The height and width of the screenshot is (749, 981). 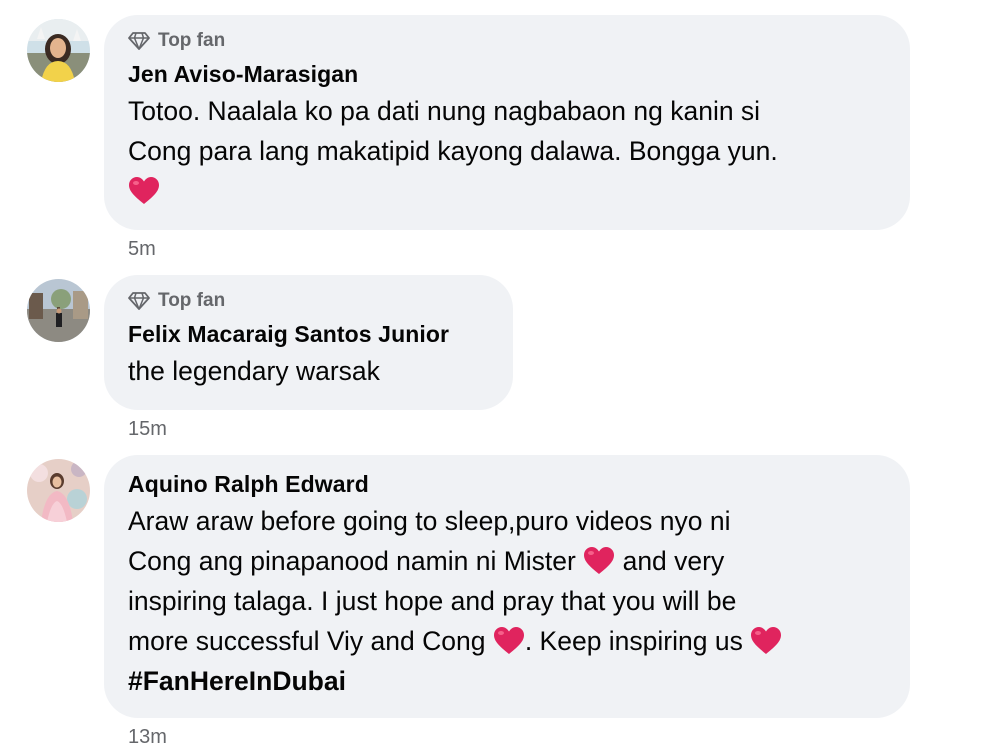 What do you see at coordinates (254, 371) in the screenshot?
I see `comment-line: the legendary warsak` at bounding box center [254, 371].